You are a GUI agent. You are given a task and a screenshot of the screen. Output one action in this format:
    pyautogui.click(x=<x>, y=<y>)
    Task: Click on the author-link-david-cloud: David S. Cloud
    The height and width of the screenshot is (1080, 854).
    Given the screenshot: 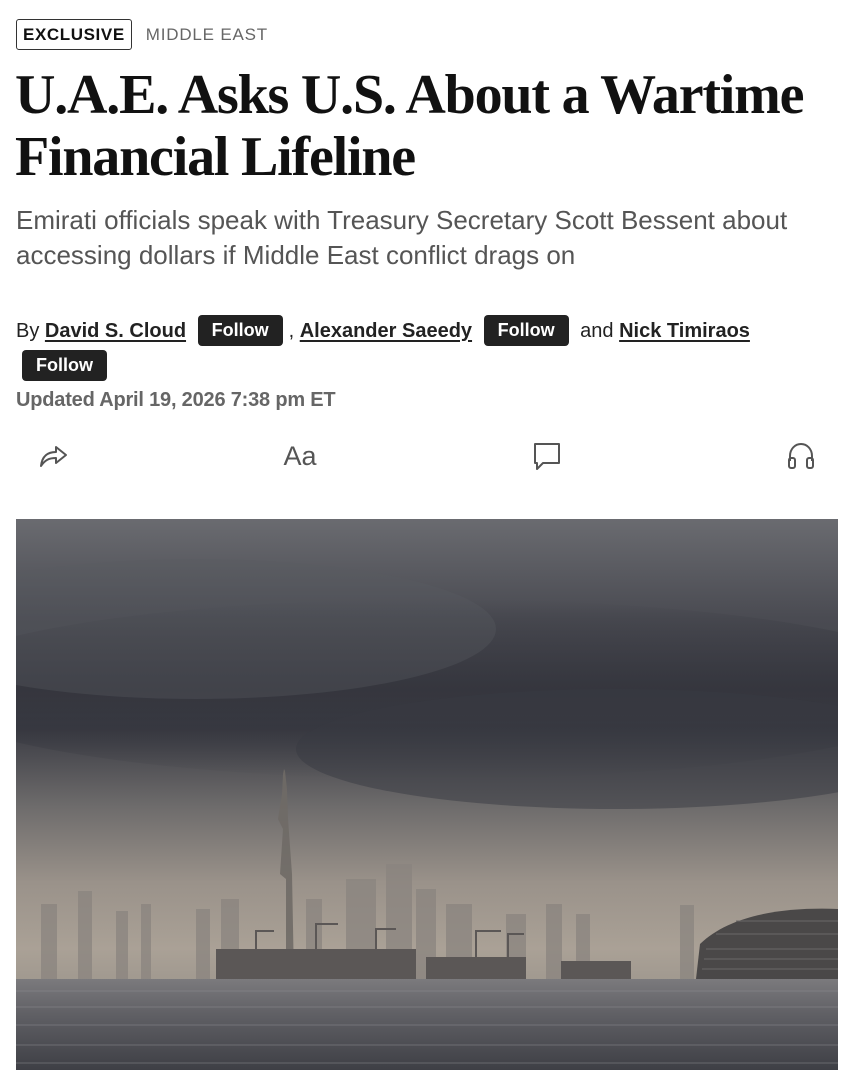 What is the action you would take?
    pyautogui.click(x=115, y=331)
    